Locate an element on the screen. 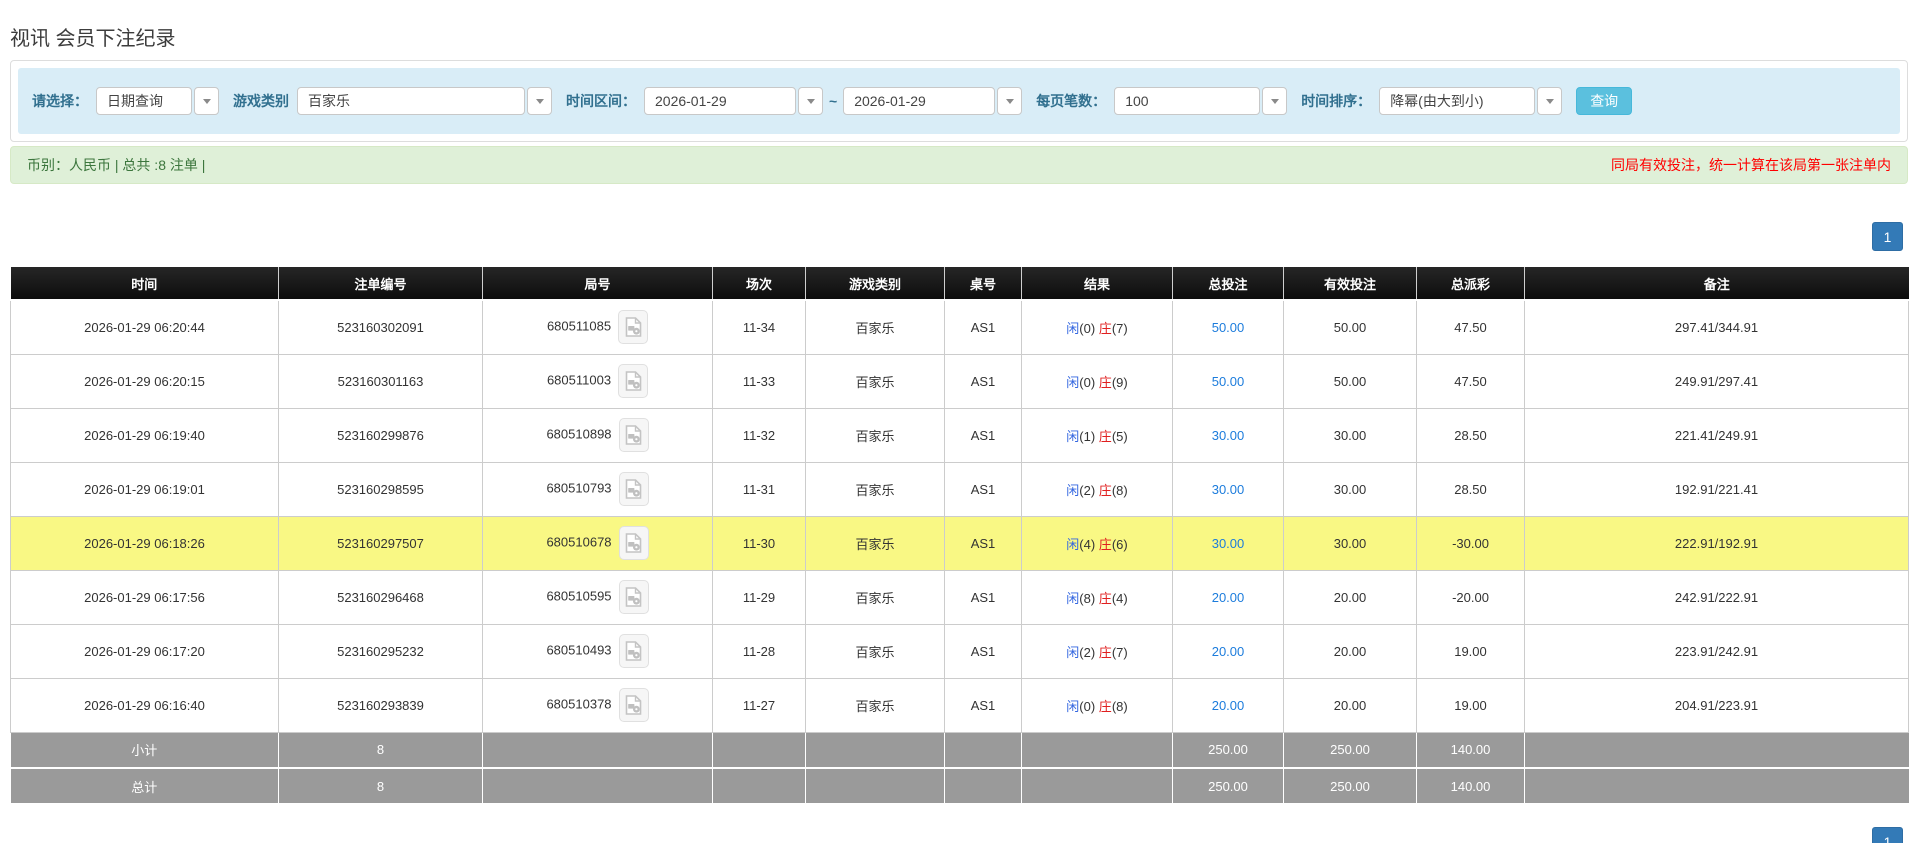 The height and width of the screenshot is (843, 1918). per-page-value: 100 is located at coordinates (1187, 101).